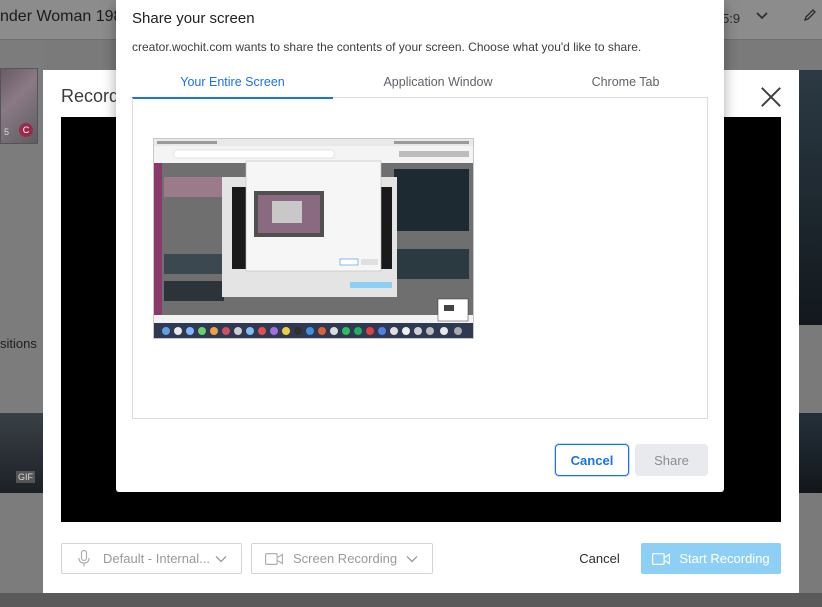 The width and height of the screenshot is (822, 607). What do you see at coordinates (7, 132) in the screenshot?
I see `thumbnail-number: 5` at bounding box center [7, 132].